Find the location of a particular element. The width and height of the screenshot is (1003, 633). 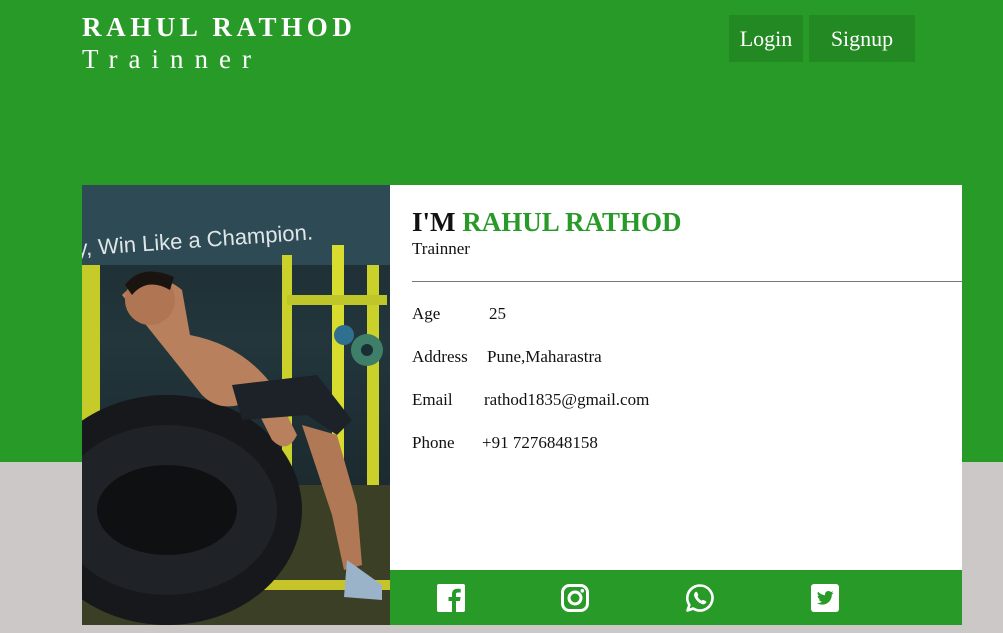

divider is located at coordinates (687, 281).